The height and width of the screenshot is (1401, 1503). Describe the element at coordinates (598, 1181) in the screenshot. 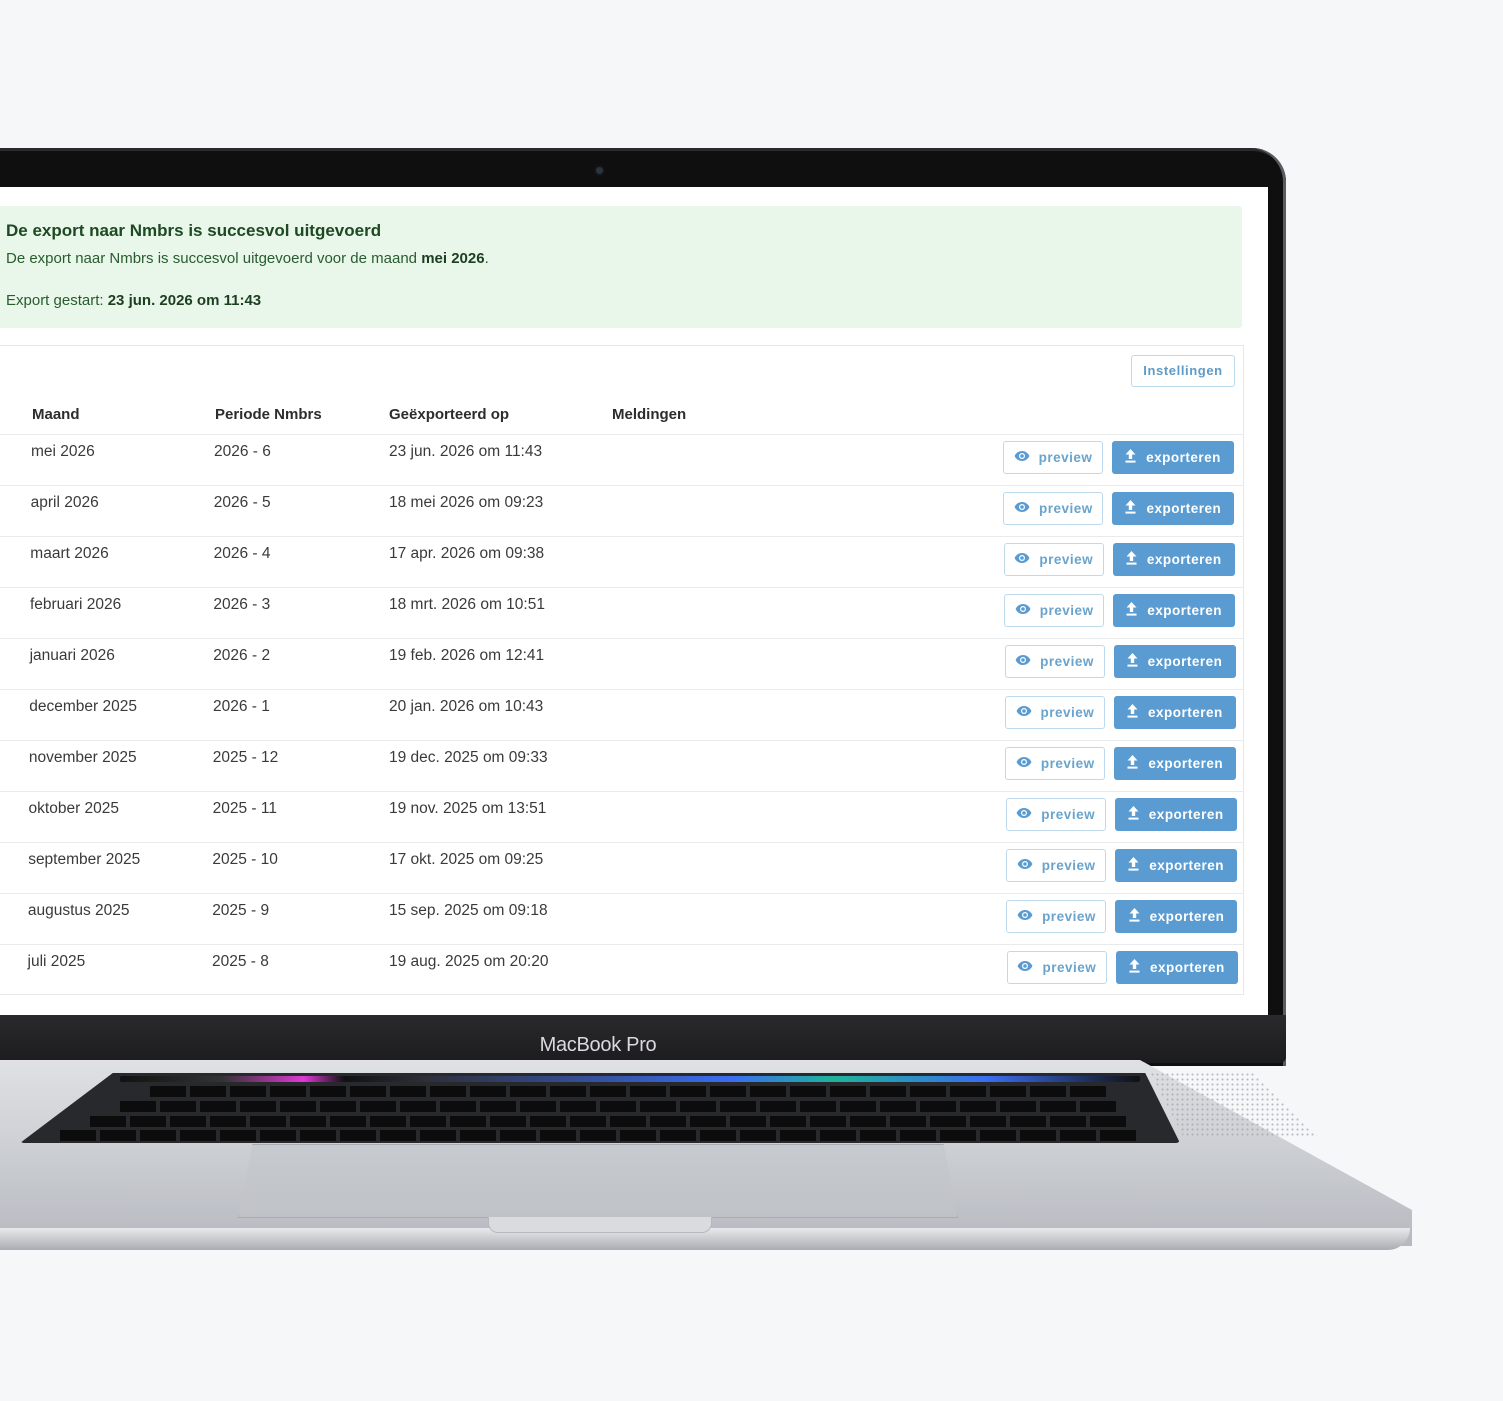

I see `trackpad` at that location.